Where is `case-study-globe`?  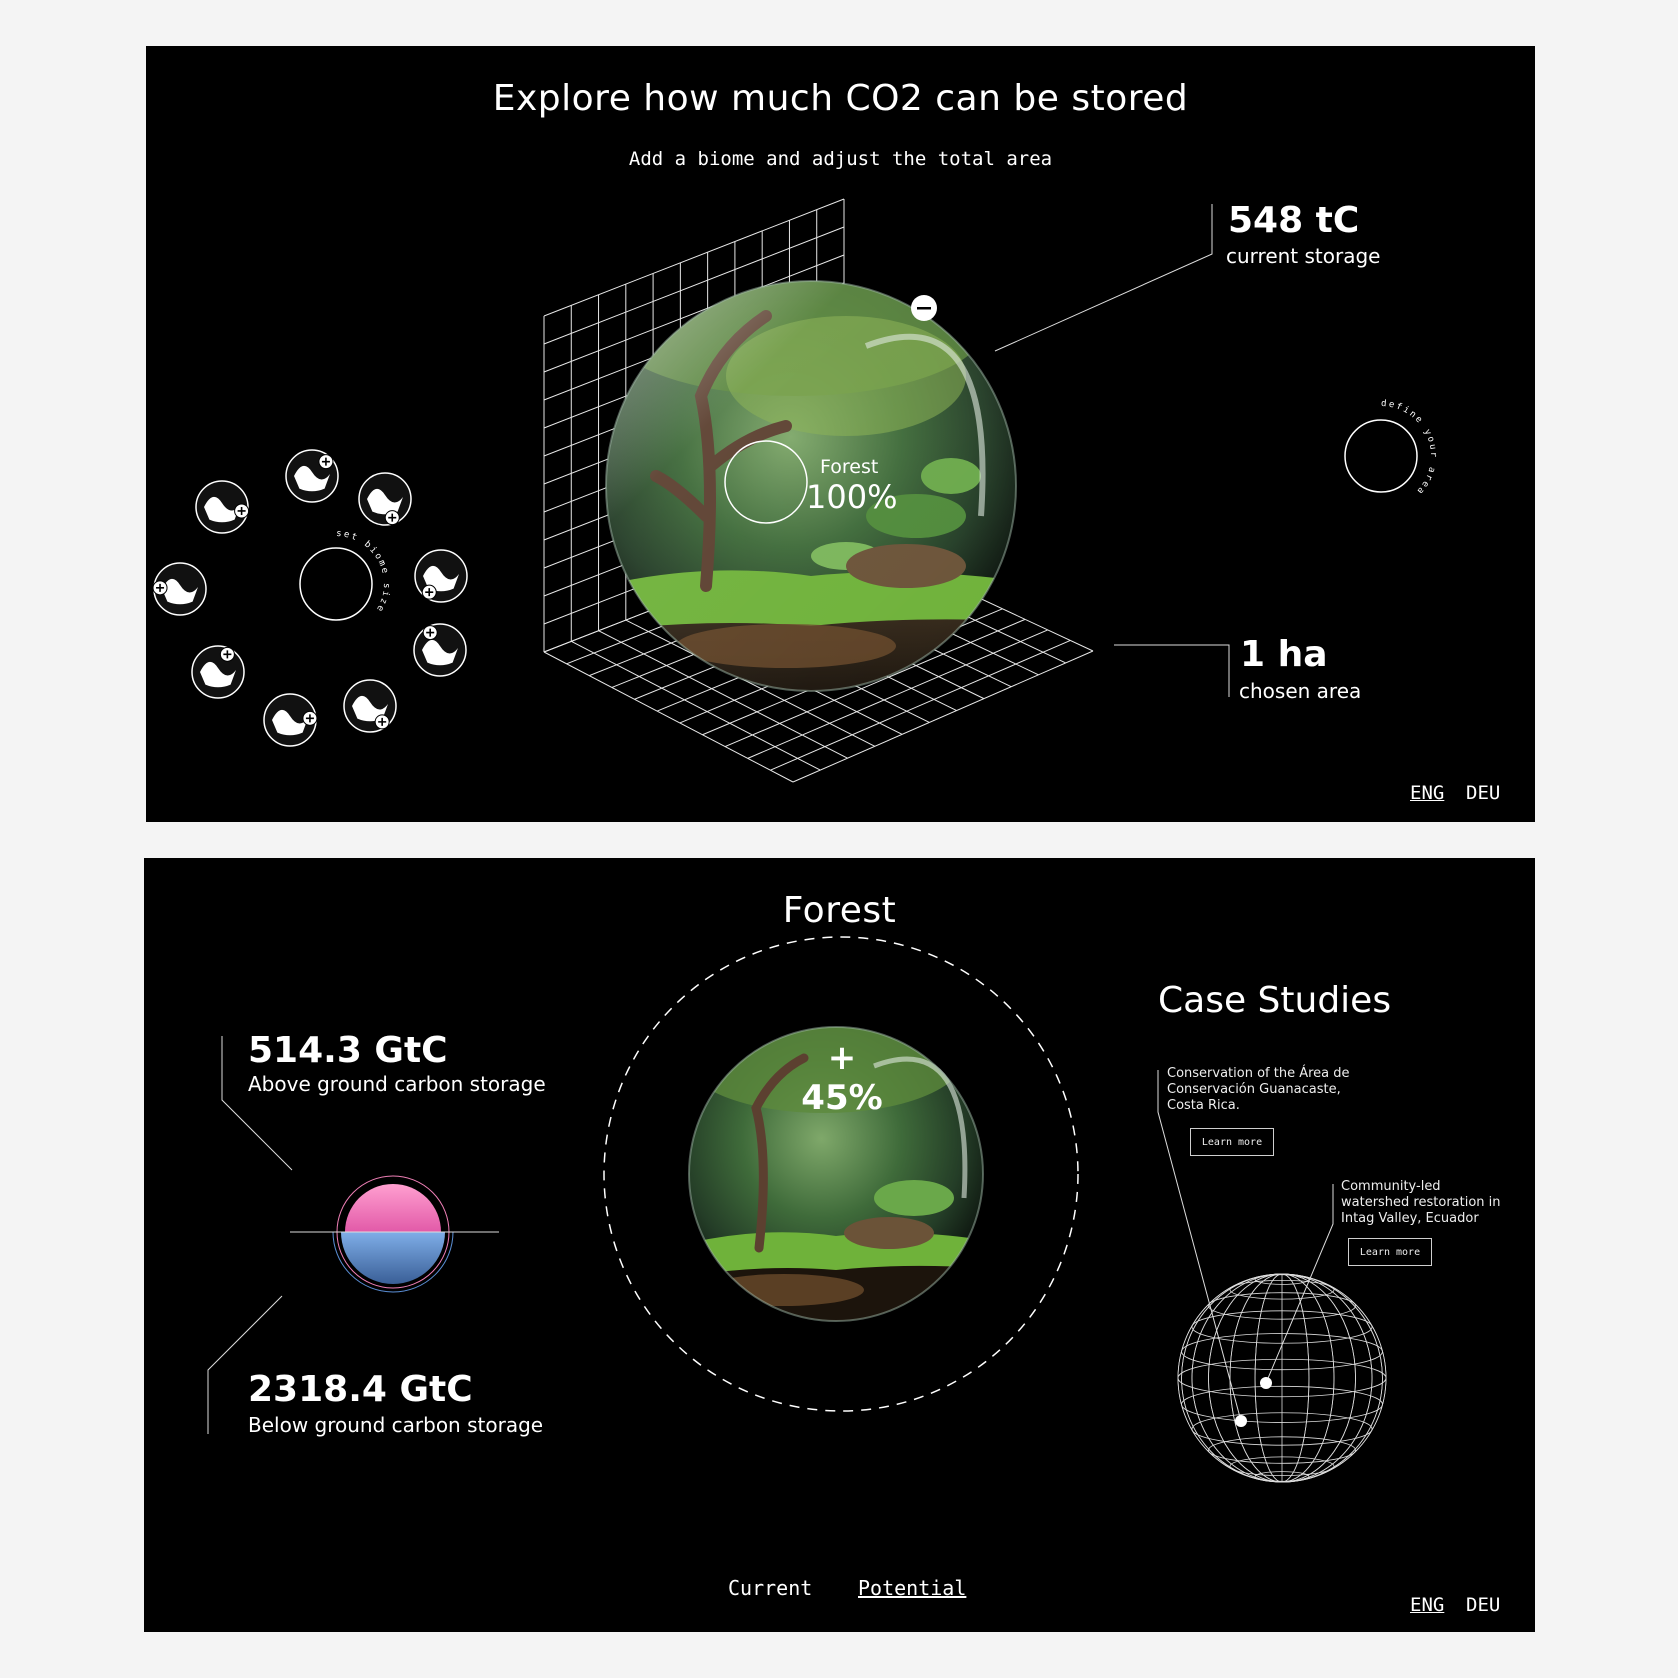
case-study-globe is located at coordinates (1282, 1378).